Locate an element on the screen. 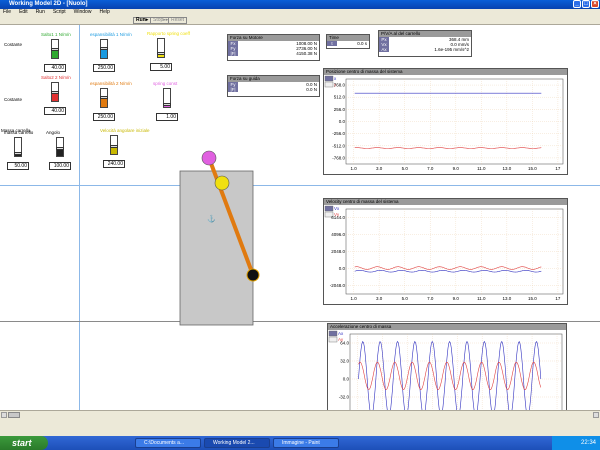 This screenshot has height=450, width=600. minimize-icon: _ is located at coordinates (577, 4).